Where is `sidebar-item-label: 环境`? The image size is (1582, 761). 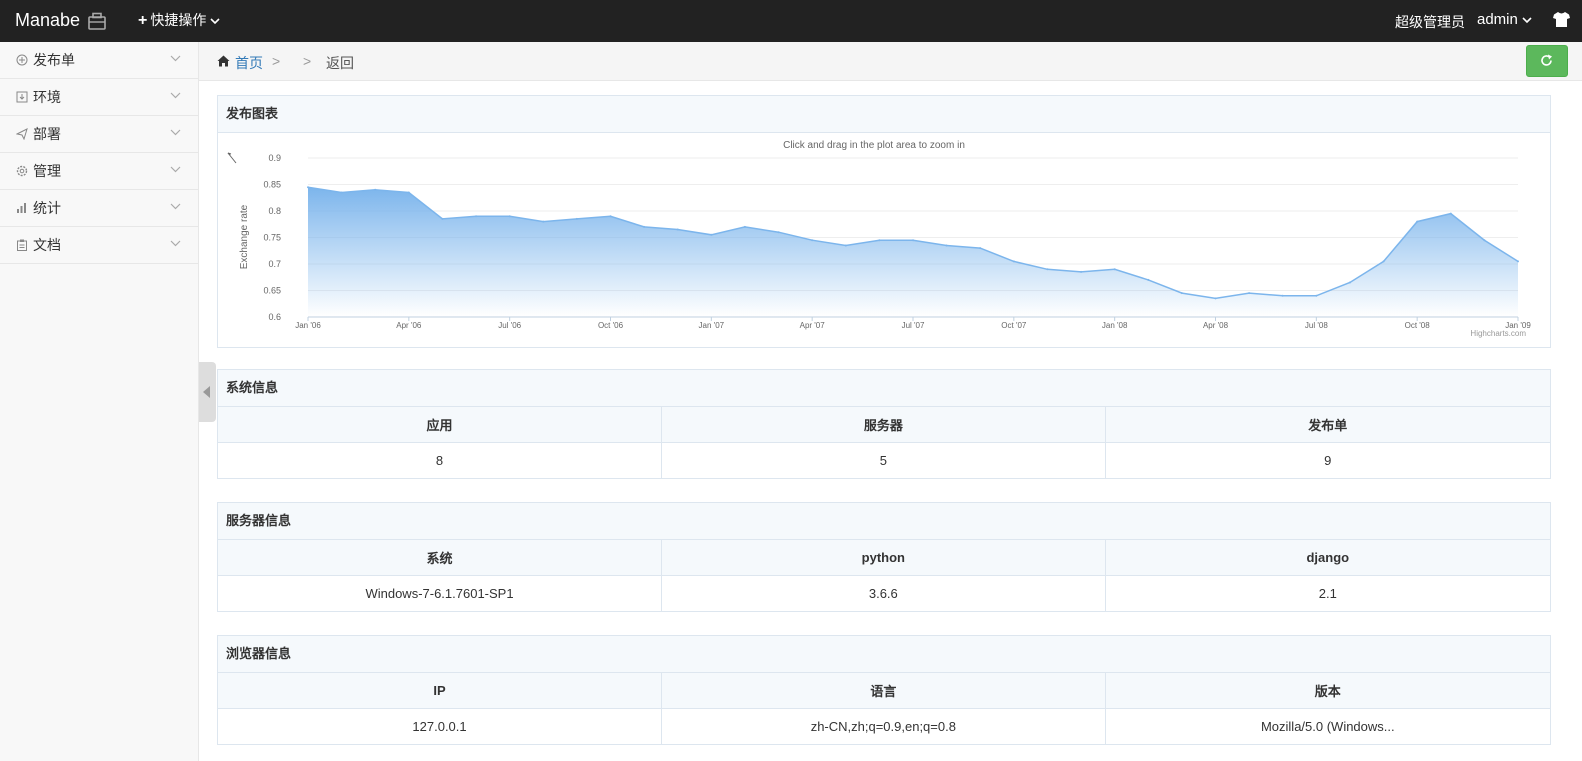 sidebar-item-label: 环境 is located at coordinates (47, 97).